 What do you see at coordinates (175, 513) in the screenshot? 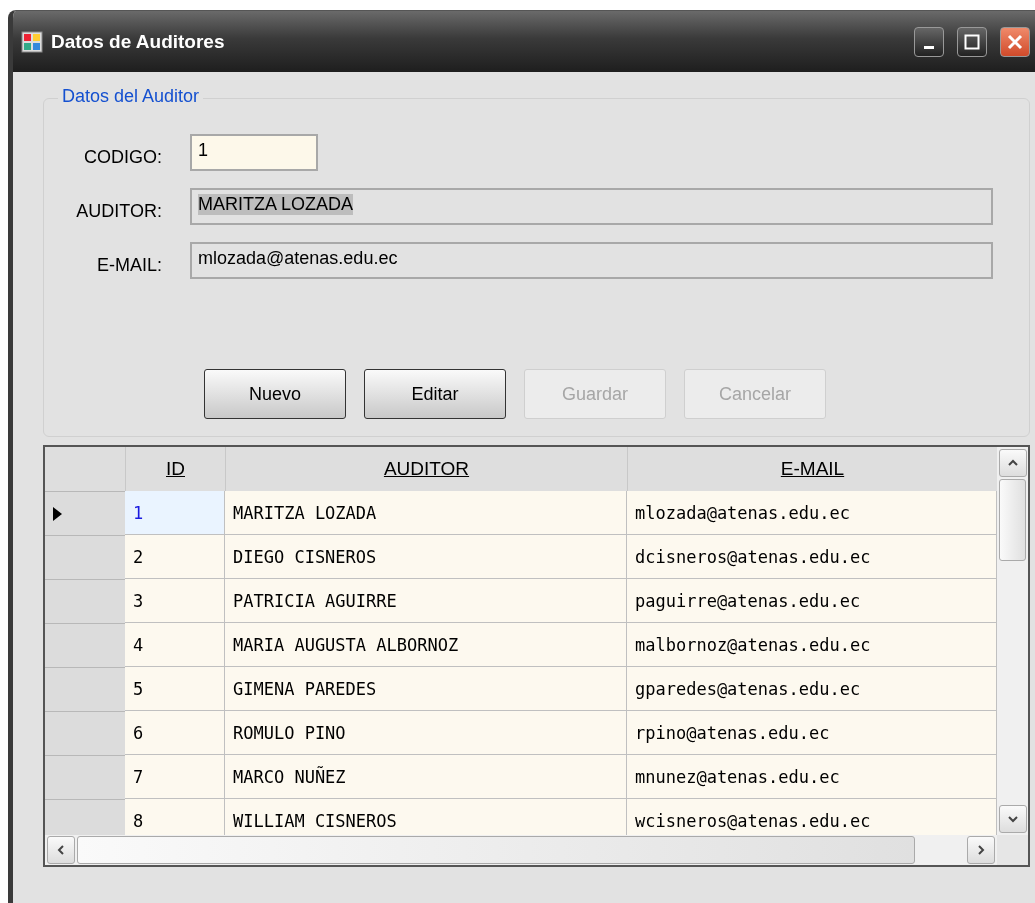
I see `table-cell: 1` at bounding box center [175, 513].